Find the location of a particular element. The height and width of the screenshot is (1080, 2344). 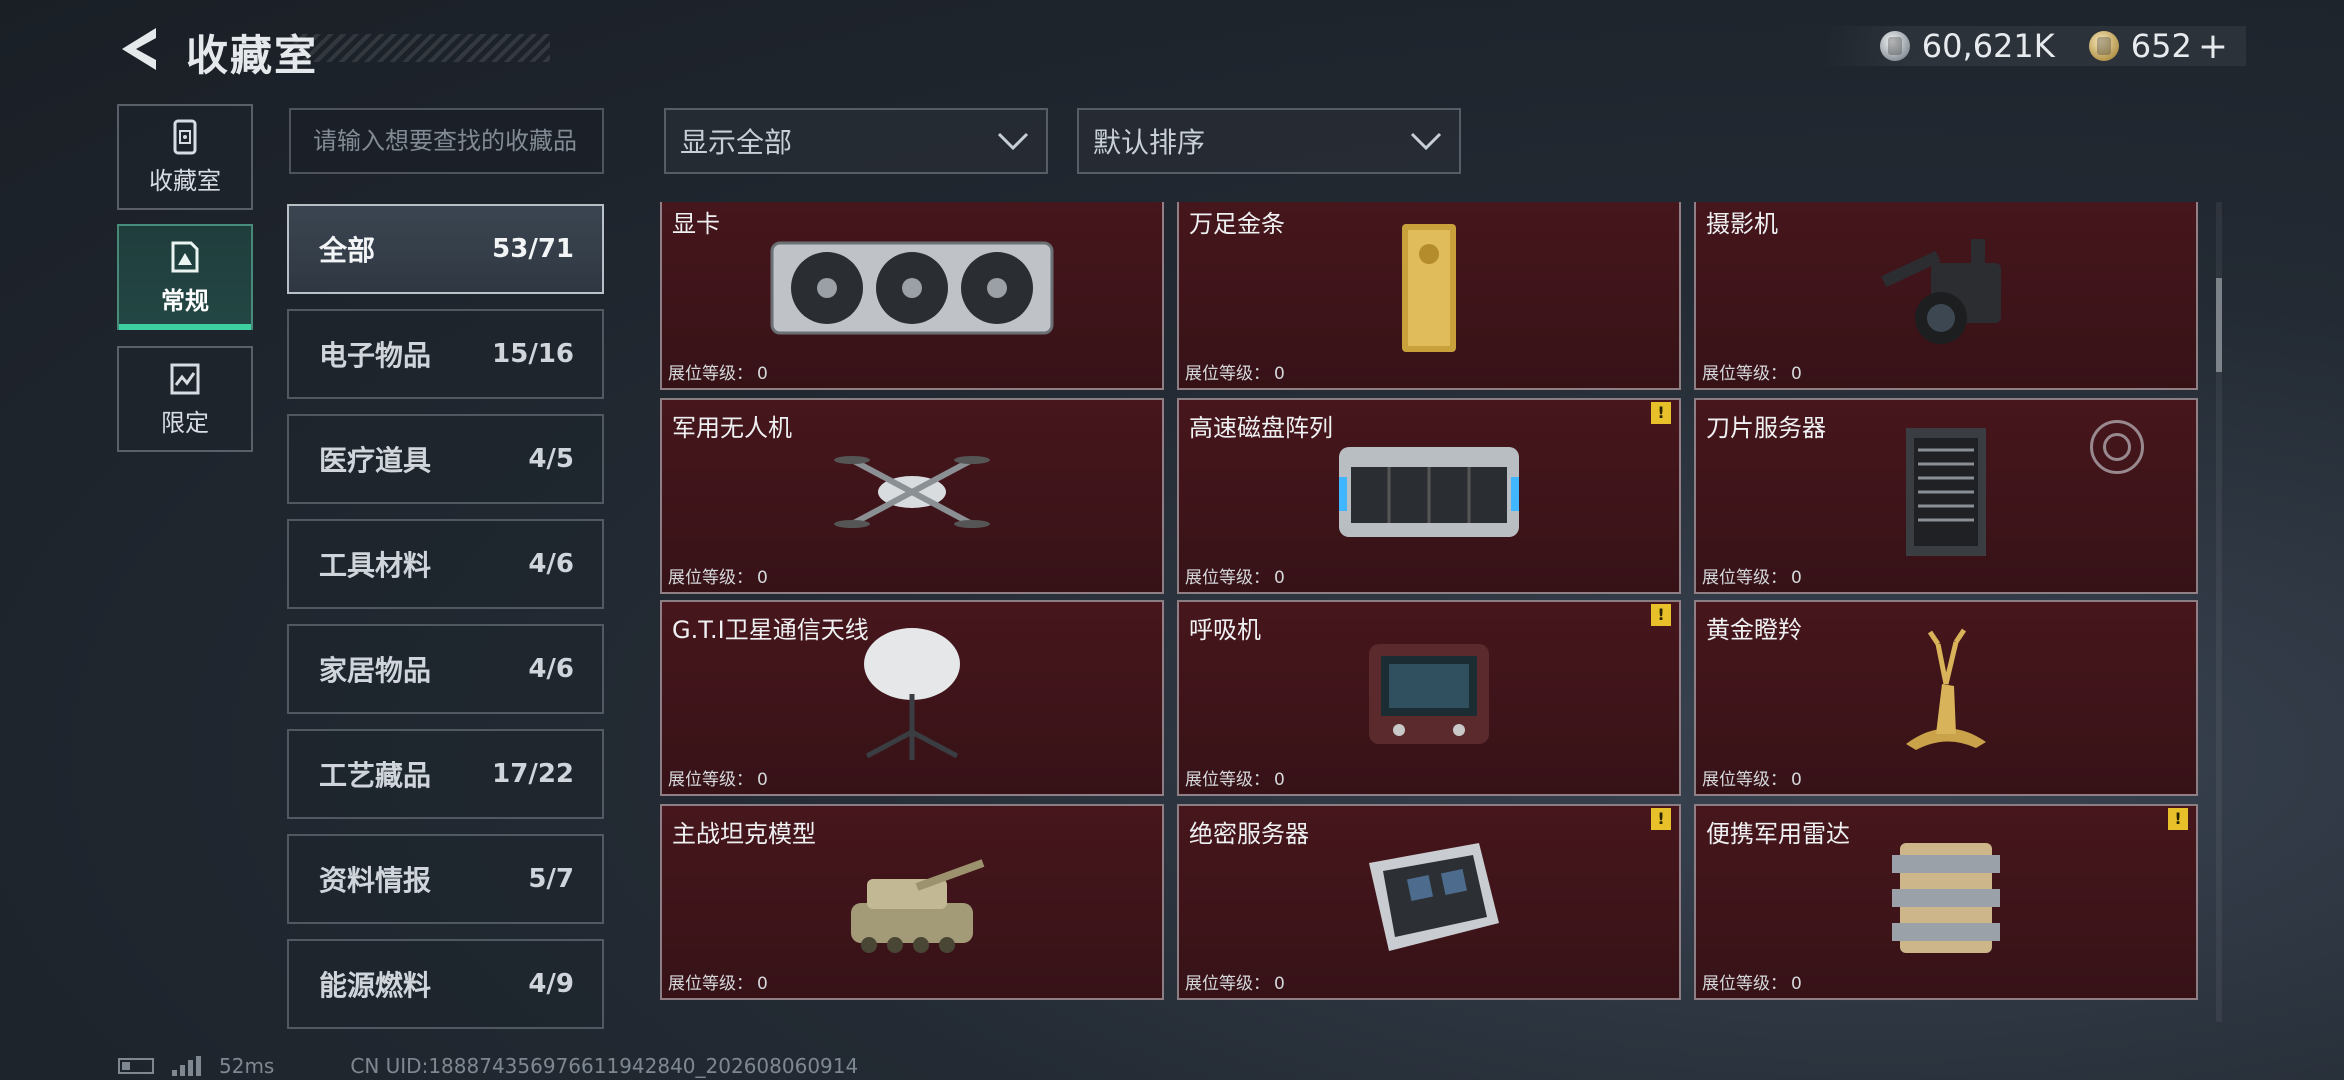

collection-item-card: 绝密服务器 展位等级： 0! is located at coordinates (1429, 902).